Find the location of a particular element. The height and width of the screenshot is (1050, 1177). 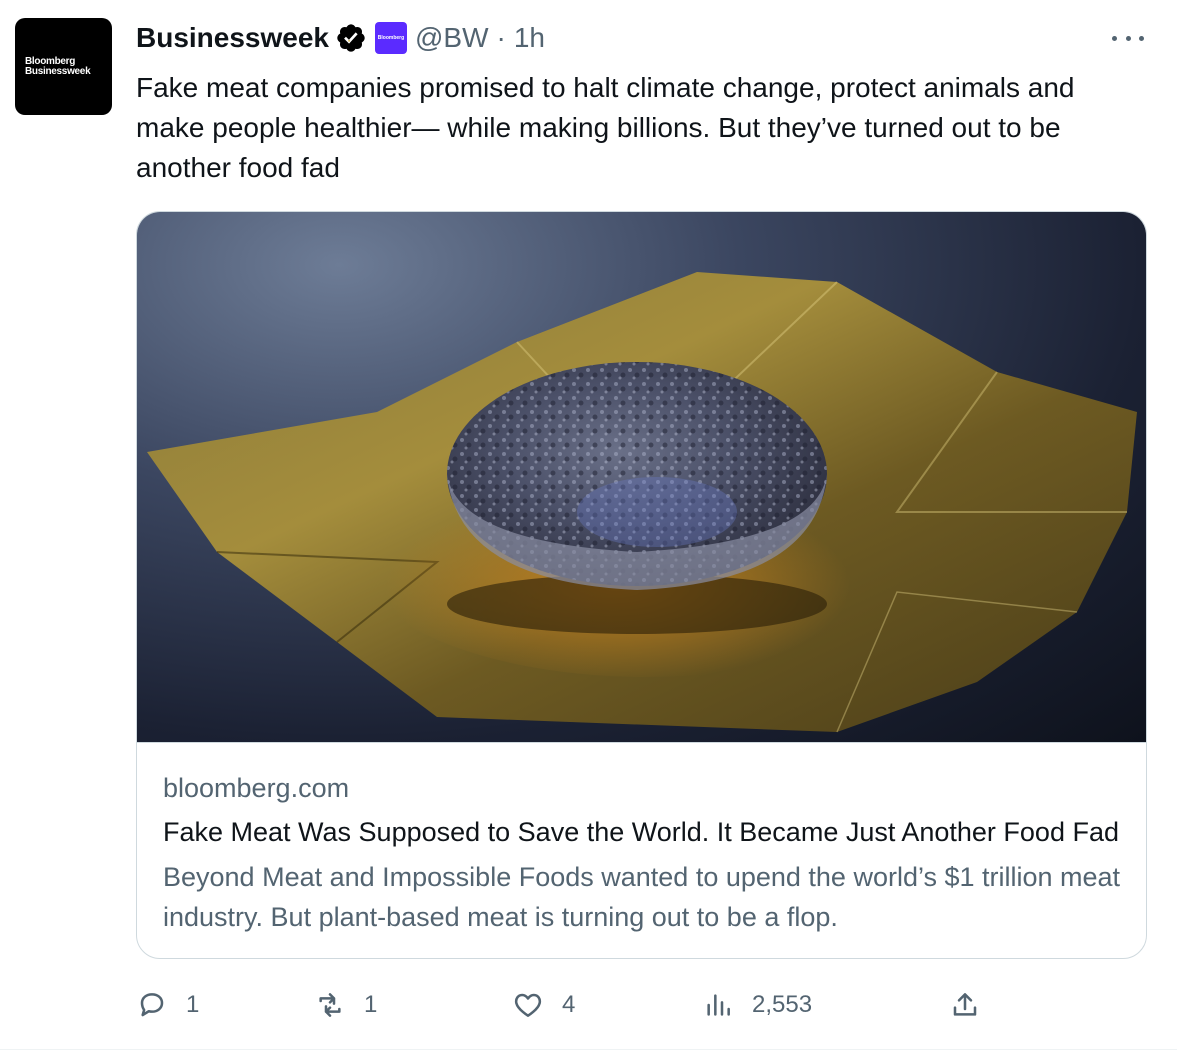

bar-chart-icon is located at coordinates (718, 1005).